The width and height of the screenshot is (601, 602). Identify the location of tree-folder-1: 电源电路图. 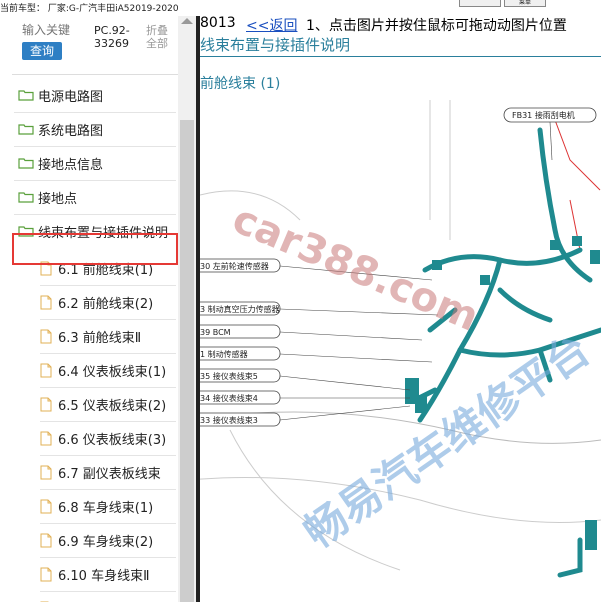
(60, 95).